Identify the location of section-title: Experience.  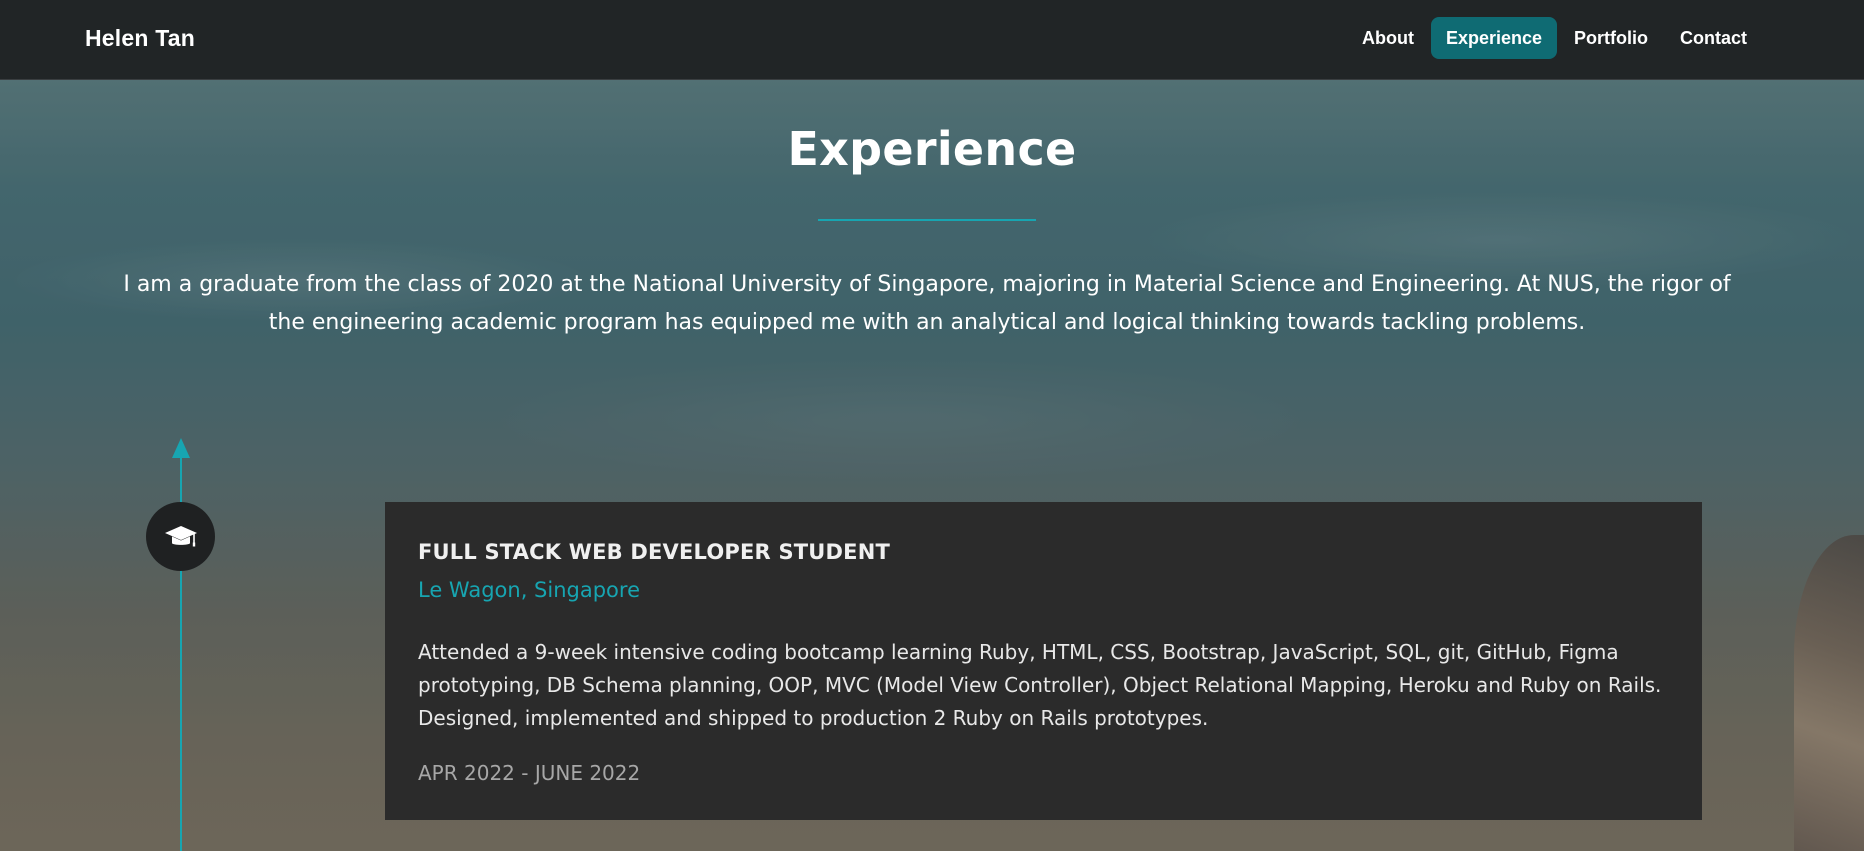
(932, 149).